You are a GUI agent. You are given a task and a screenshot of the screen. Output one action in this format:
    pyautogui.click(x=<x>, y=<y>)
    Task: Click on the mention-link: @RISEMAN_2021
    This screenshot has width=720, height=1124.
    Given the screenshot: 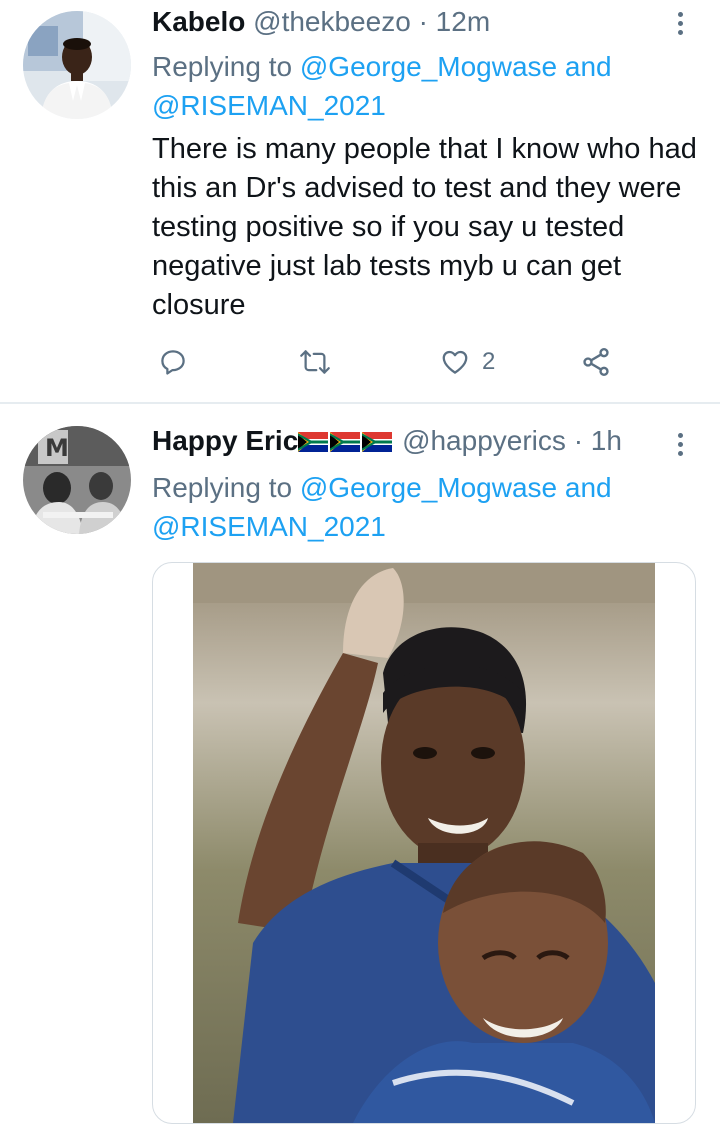 What is the action you would take?
    pyautogui.click(x=269, y=526)
    